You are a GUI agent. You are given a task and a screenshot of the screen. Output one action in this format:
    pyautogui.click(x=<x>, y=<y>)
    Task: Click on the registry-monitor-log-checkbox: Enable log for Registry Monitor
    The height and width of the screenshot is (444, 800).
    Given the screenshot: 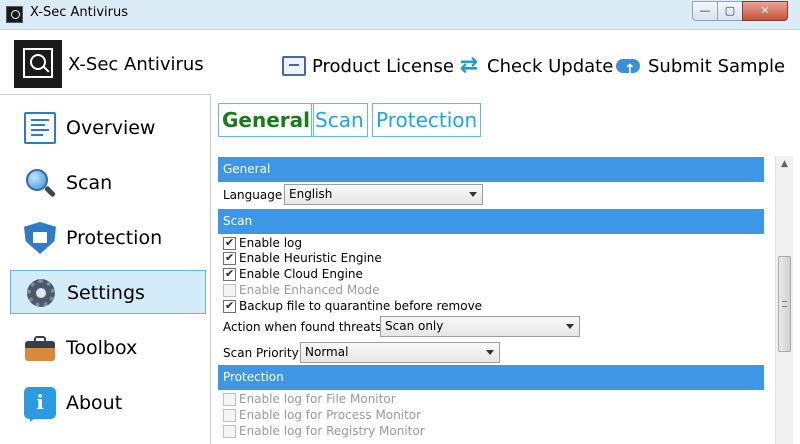 What is the action you would take?
    pyautogui.click(x=324, y=431)
    